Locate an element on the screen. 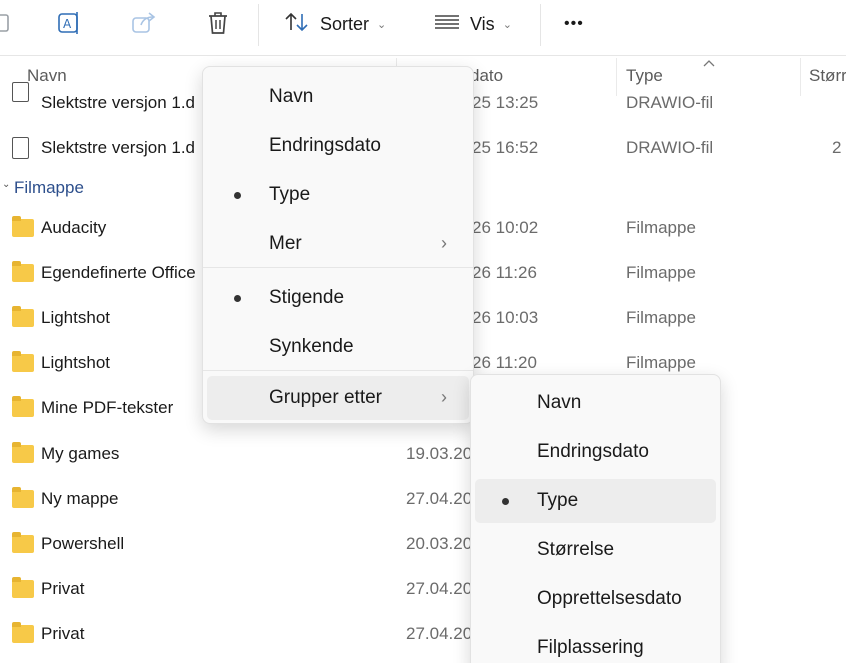 This screenshot has width=846, height=663. svg-text: A is located at coordinates (67, 24).